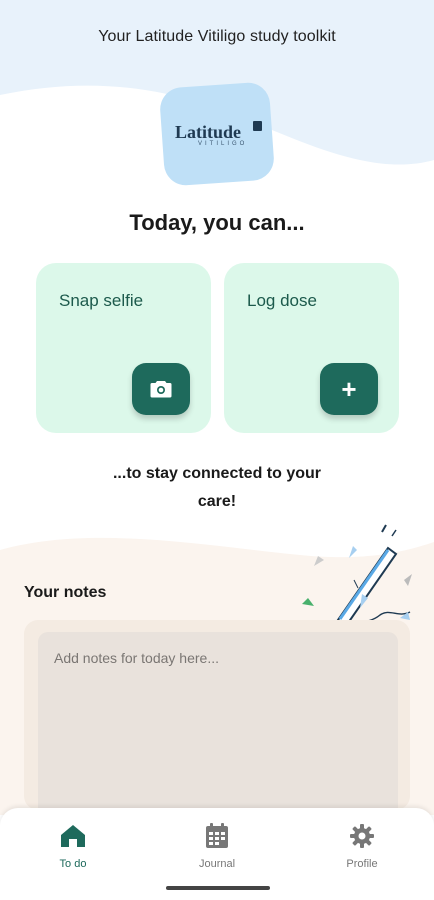 This screenshot has width=434, height=900. What do you see at coordinates (217, 852) in the screenshot?
I see `nav-item-journal: Journal` at bounding box center [217, 852].